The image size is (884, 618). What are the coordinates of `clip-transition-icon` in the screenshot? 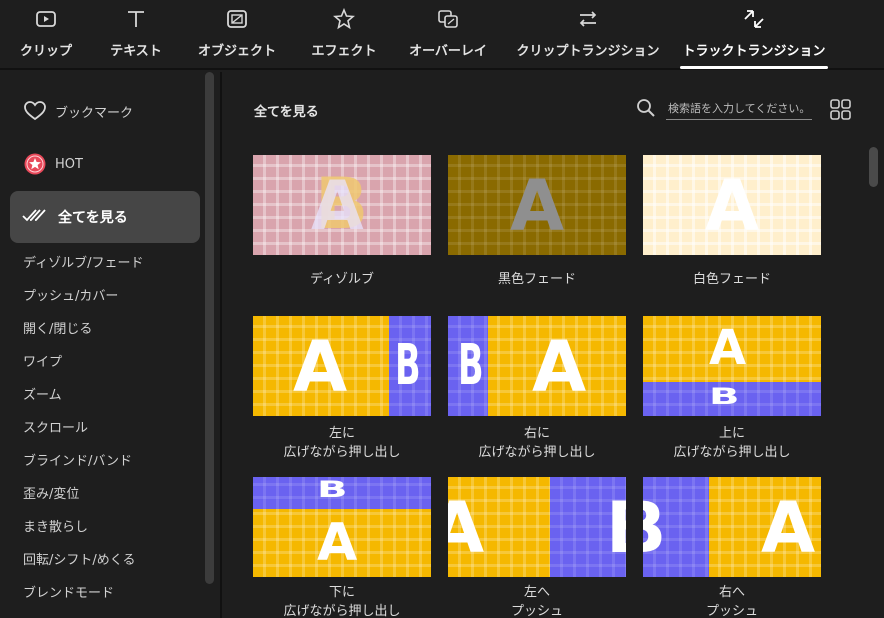 It's located at (588, 19).